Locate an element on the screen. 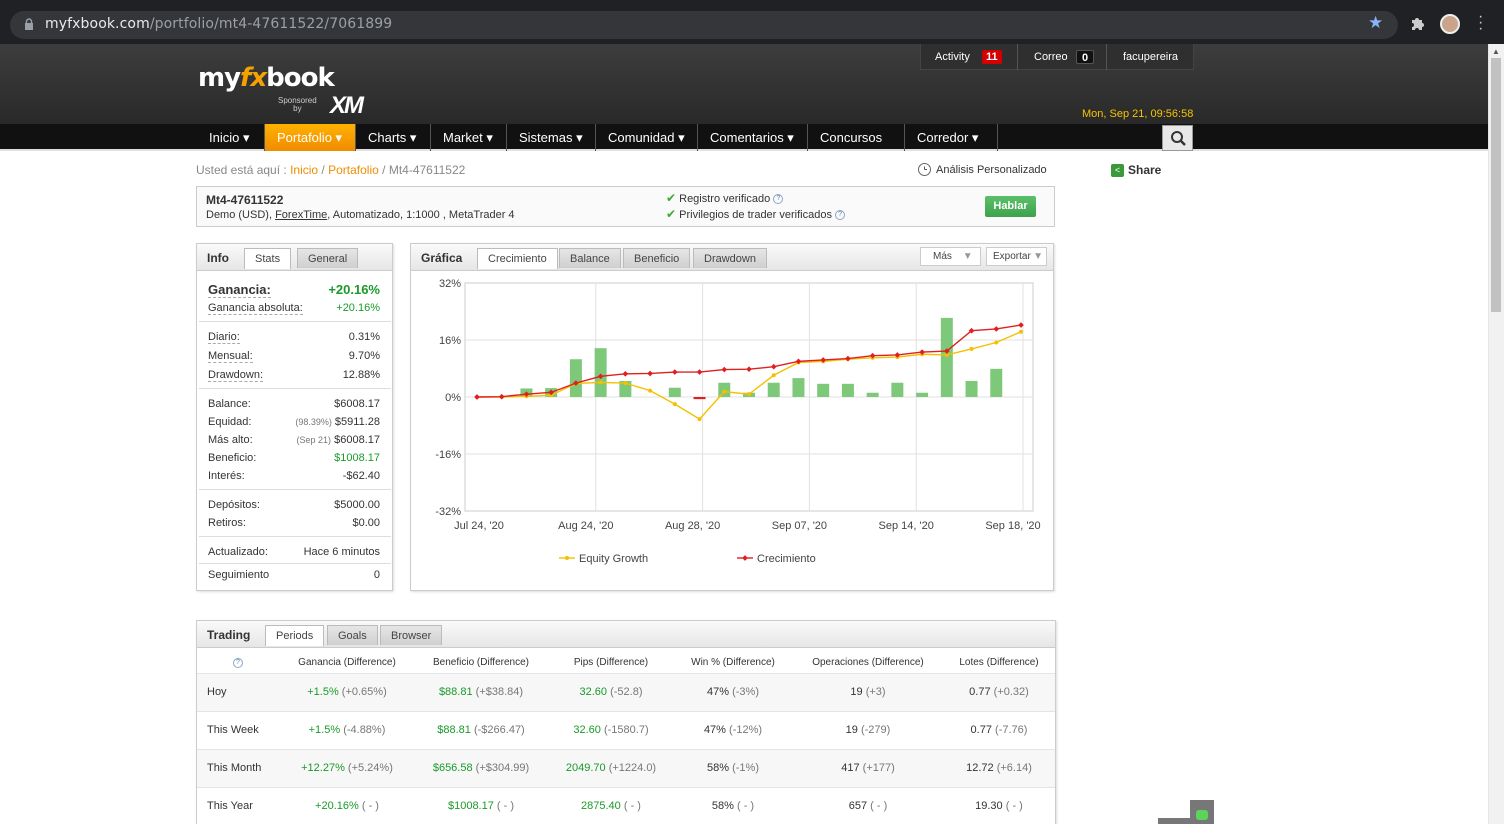  xm-sponsor-logo: XM is located at coordinates (347, 106).